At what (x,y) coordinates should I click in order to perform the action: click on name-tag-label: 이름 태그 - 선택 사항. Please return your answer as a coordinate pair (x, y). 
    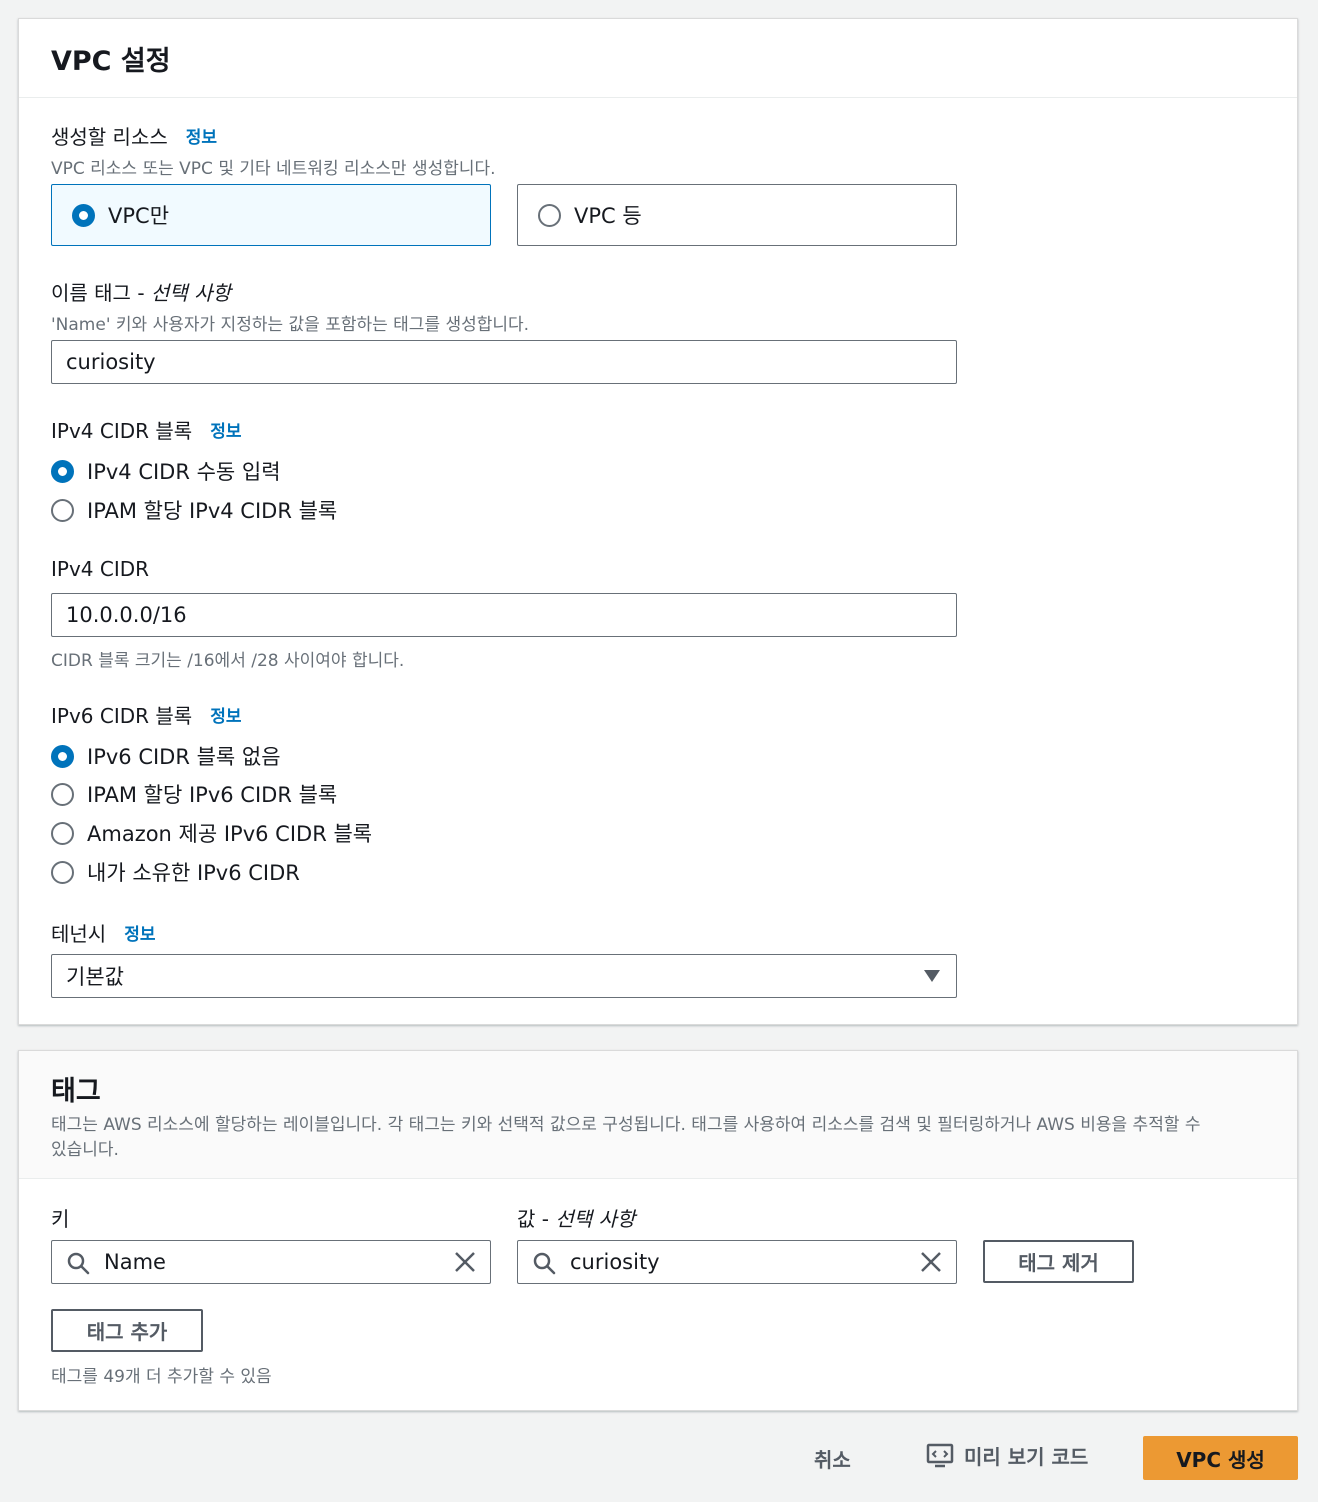
    Looking at the image, I should click on (141, 293).